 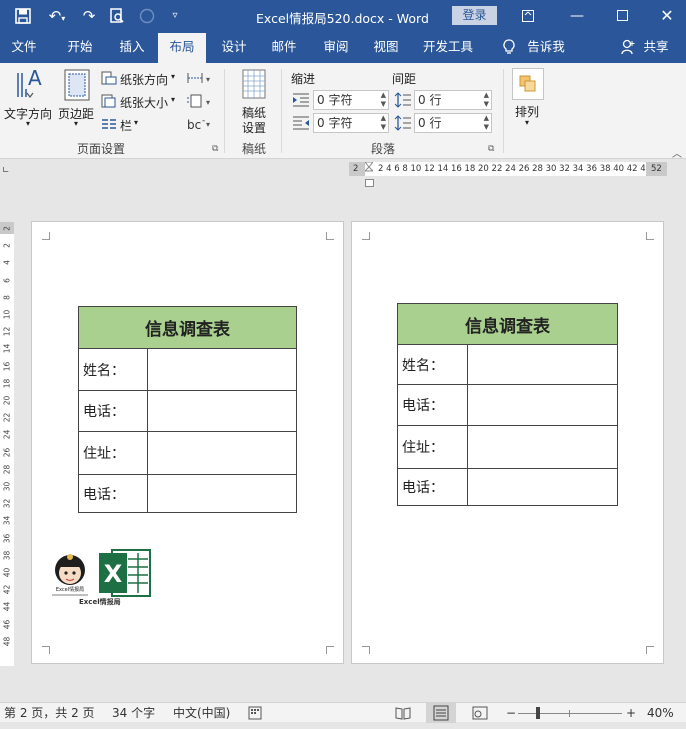 I want to click on circle-icon, so click(x=147, y=16).